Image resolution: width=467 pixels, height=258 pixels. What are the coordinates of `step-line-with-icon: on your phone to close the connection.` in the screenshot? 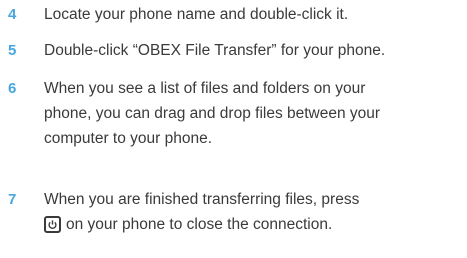 It's located at (244, 224).